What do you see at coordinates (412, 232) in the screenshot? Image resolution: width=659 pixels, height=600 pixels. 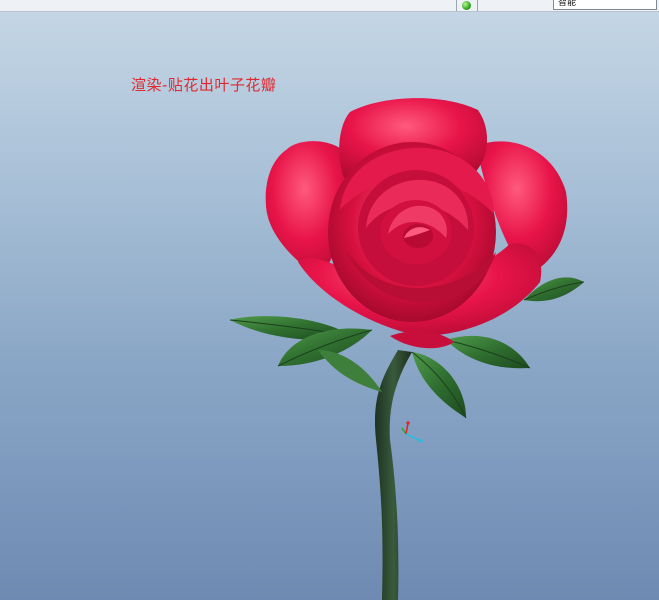 I see `rose-bloom-center` at bounding box center [412, 232].